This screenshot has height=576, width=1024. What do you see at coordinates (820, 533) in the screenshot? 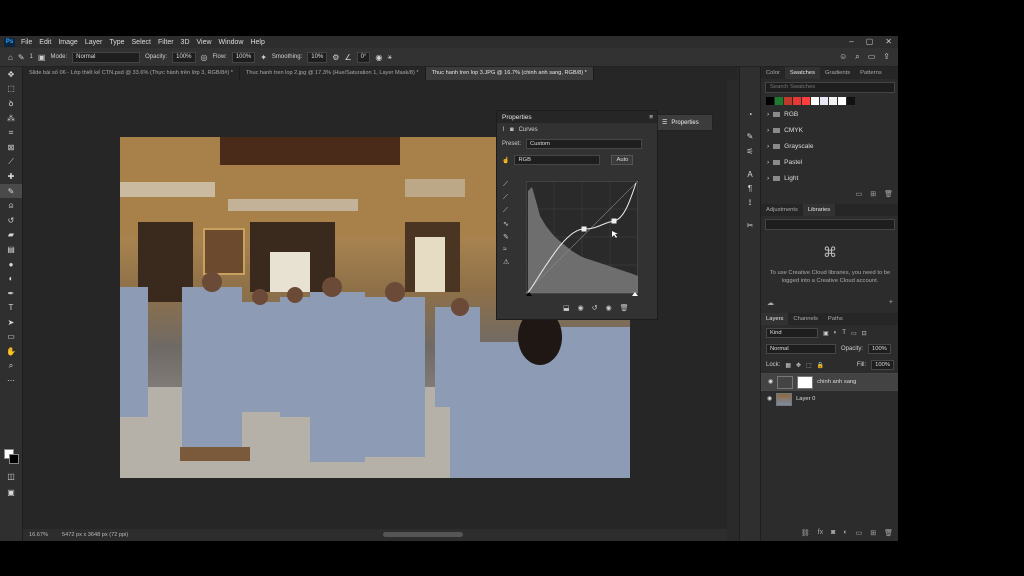
I see `layer-style-icon: fx` at bounding box center [820, 533].